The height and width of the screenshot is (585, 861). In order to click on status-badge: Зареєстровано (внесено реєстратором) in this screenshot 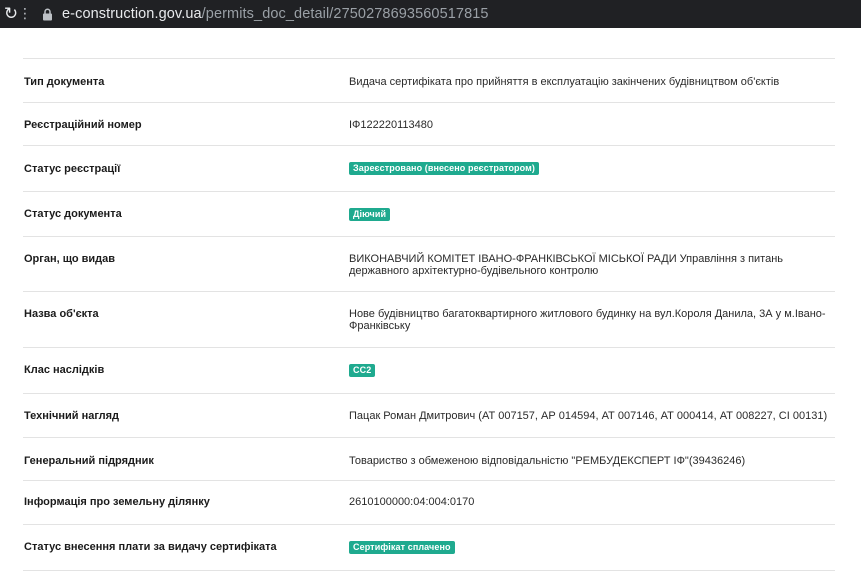, I will do `click(444, 168)`.